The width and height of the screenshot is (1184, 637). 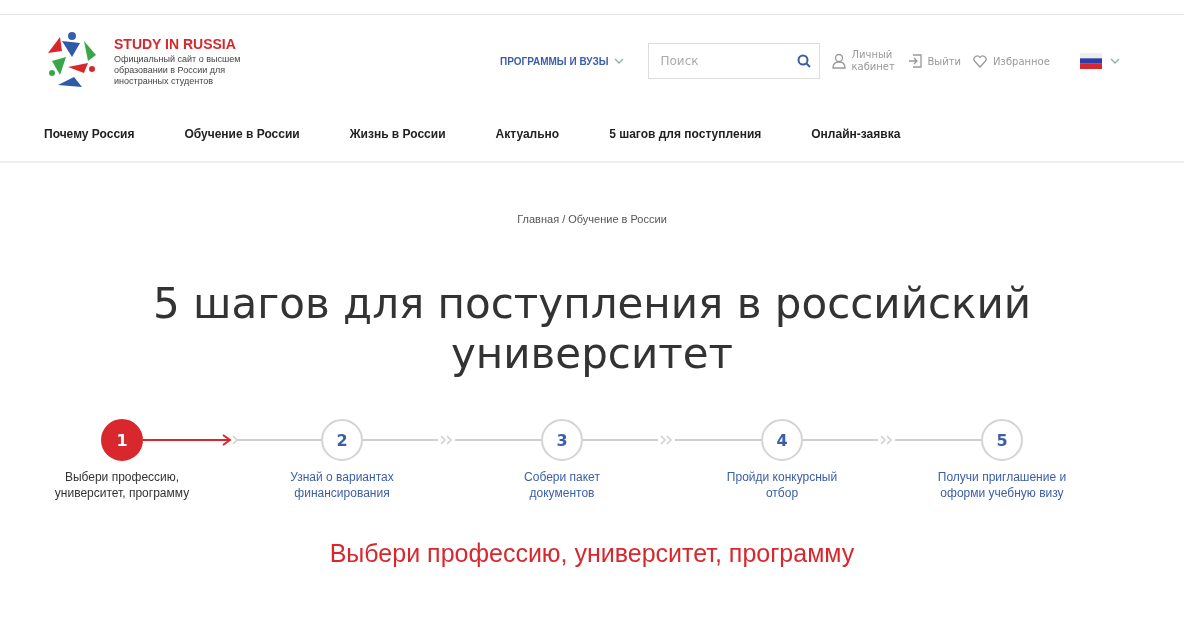 I want to click on step-label: Собери пакет документов, so click(x=562, y=485).